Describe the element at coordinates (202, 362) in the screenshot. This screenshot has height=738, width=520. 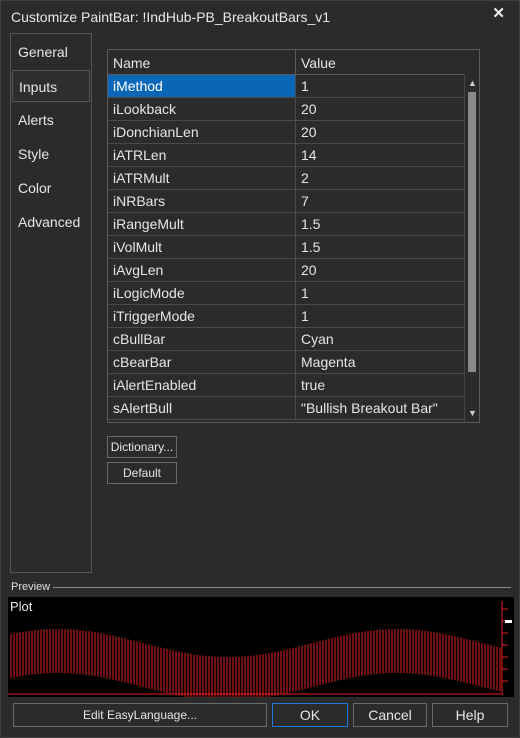
I see `input-name: cBearBar` at that location.